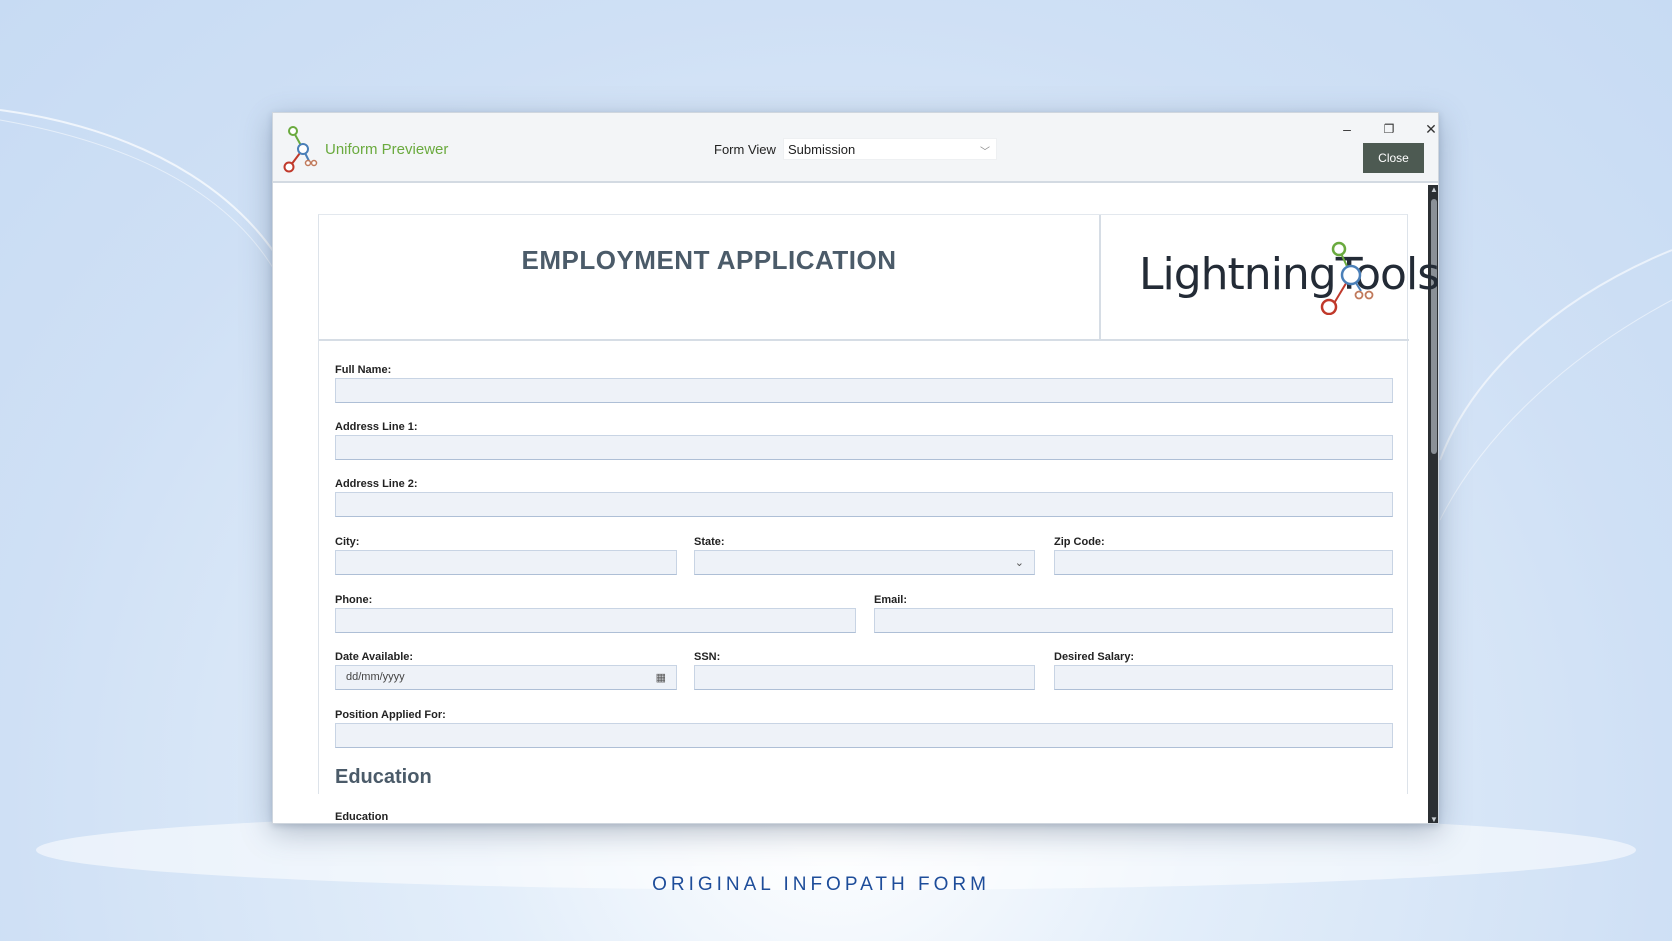 The image size is (1672, 941). I want to click on lightningtools-logo: LightningTools, so click(1278, 280).